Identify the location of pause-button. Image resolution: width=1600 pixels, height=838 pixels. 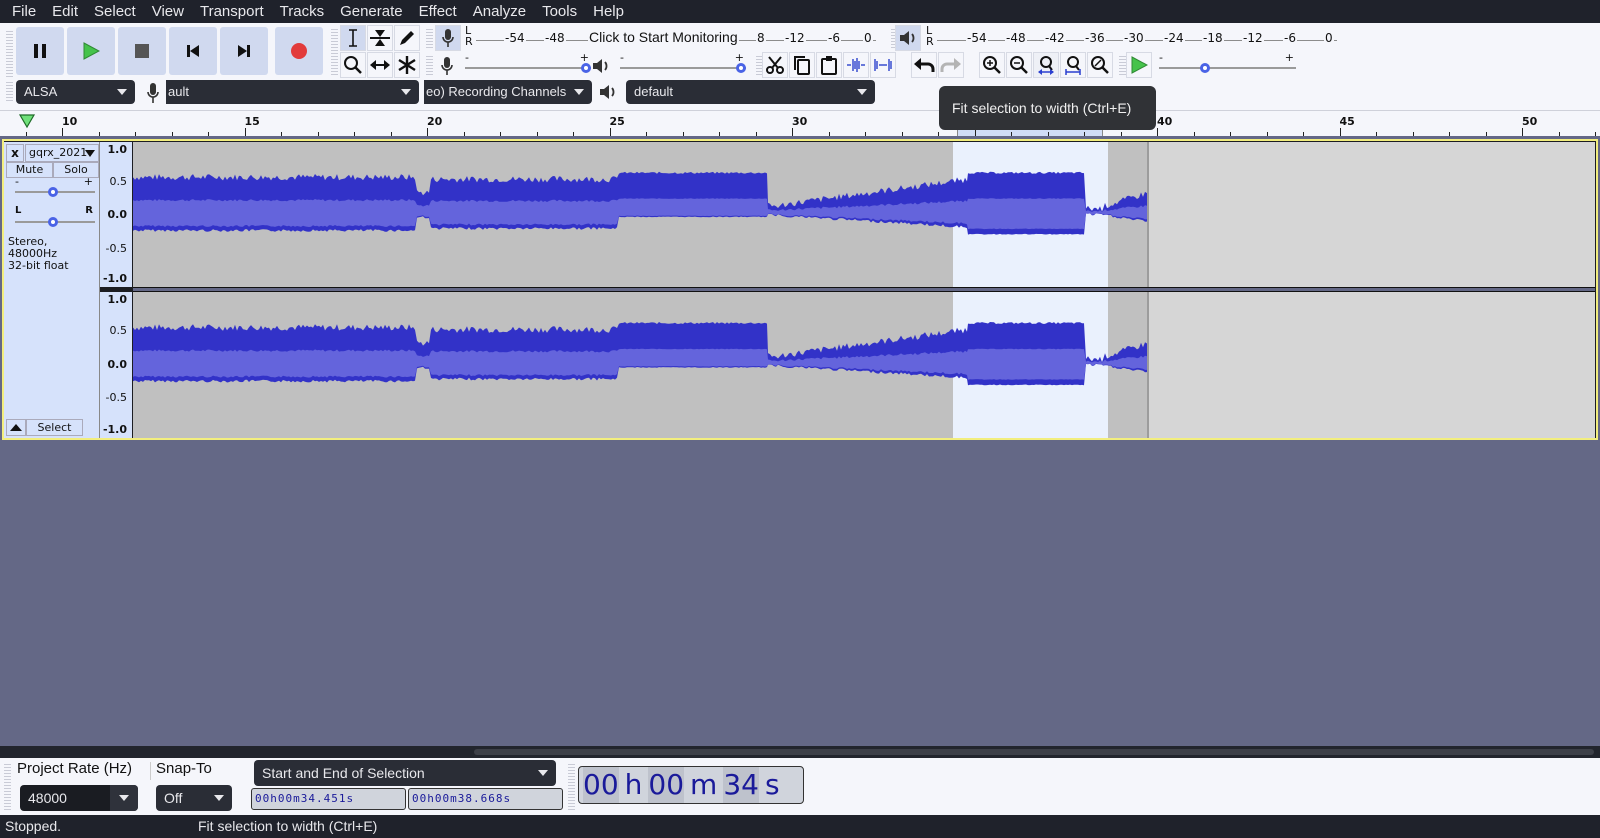
(40, 51).